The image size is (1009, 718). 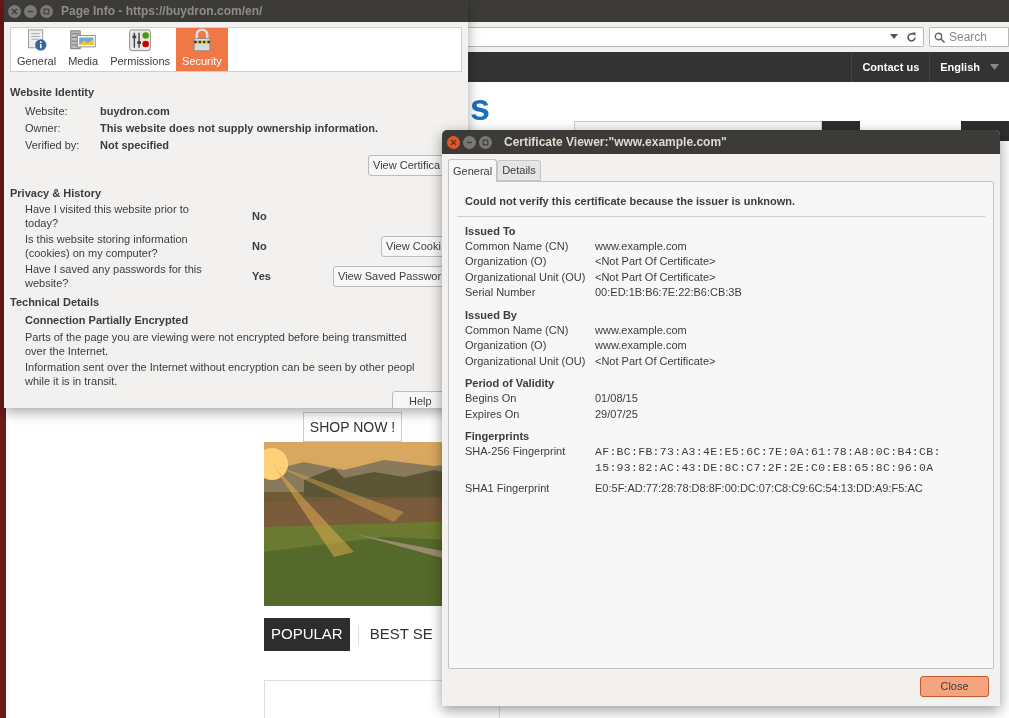 I want to click on window-title: Certificate Viewer:"www.example.com", so click(x=615, y=142).